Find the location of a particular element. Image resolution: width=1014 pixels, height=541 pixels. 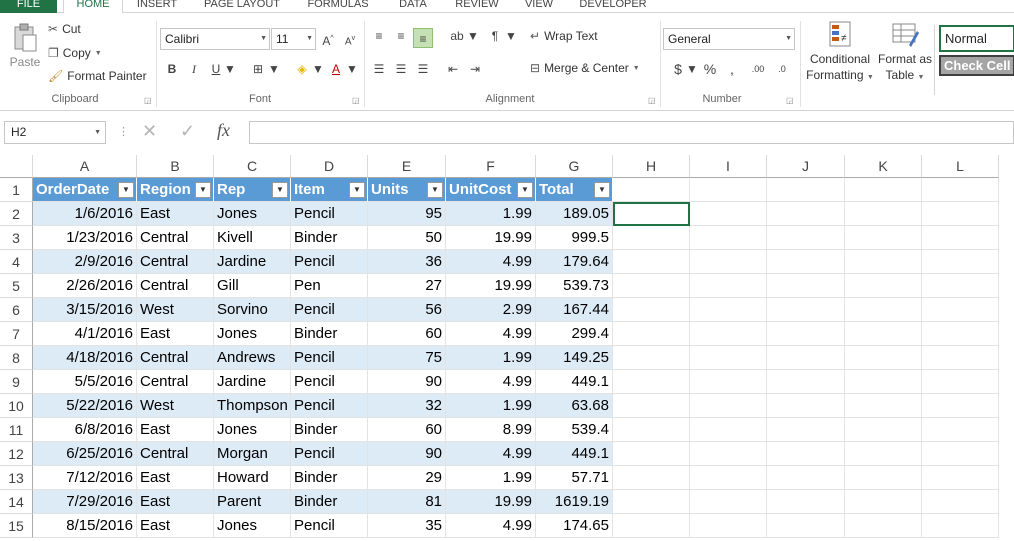

table-cell: 95 is located at coordinates (407, 214).